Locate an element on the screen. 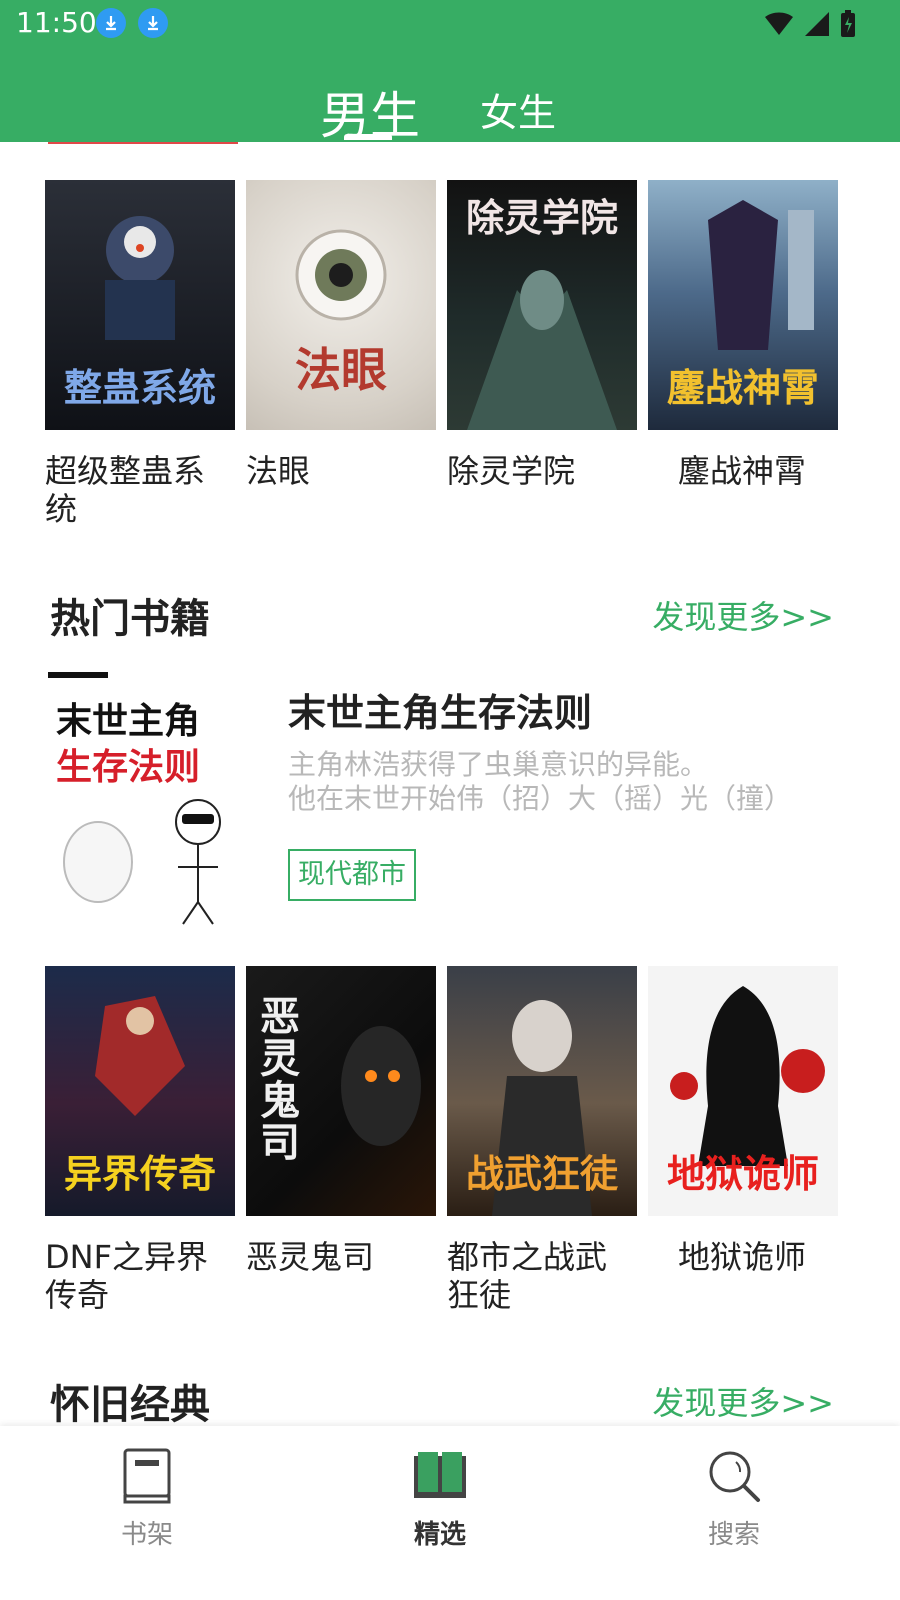 Image resolution: width=900 pixels, height=1600 pixels. book-title: 鏖战神霄 is located at coordinates (742, 471).